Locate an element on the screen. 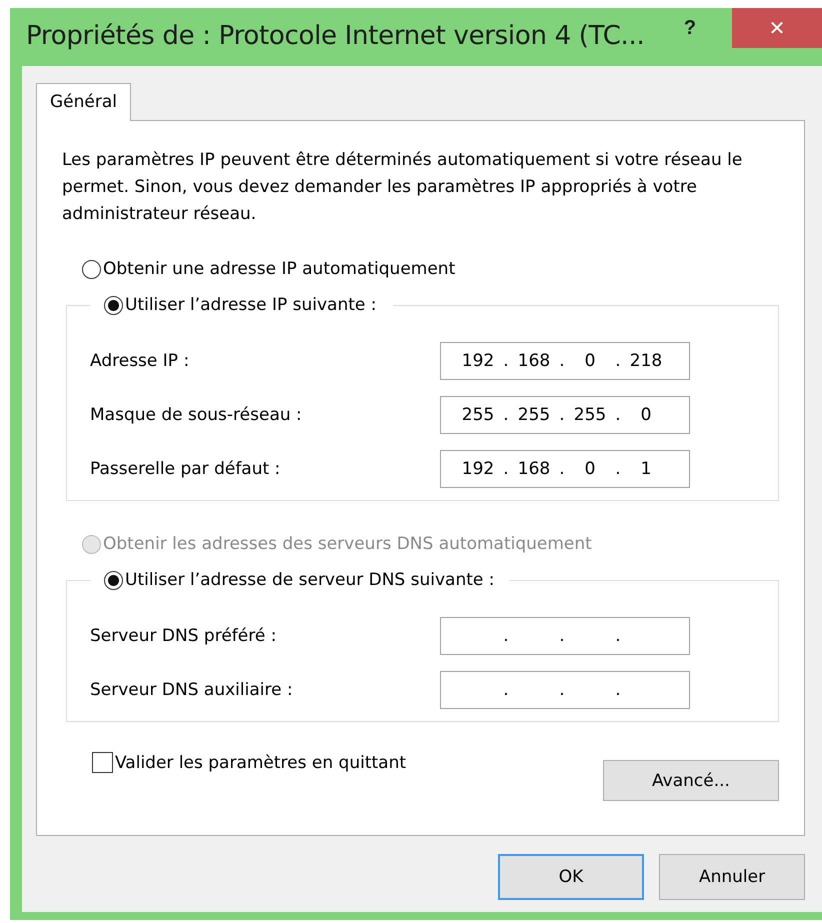  field-label: Adresse IP : is located at coordinates (140, 361).